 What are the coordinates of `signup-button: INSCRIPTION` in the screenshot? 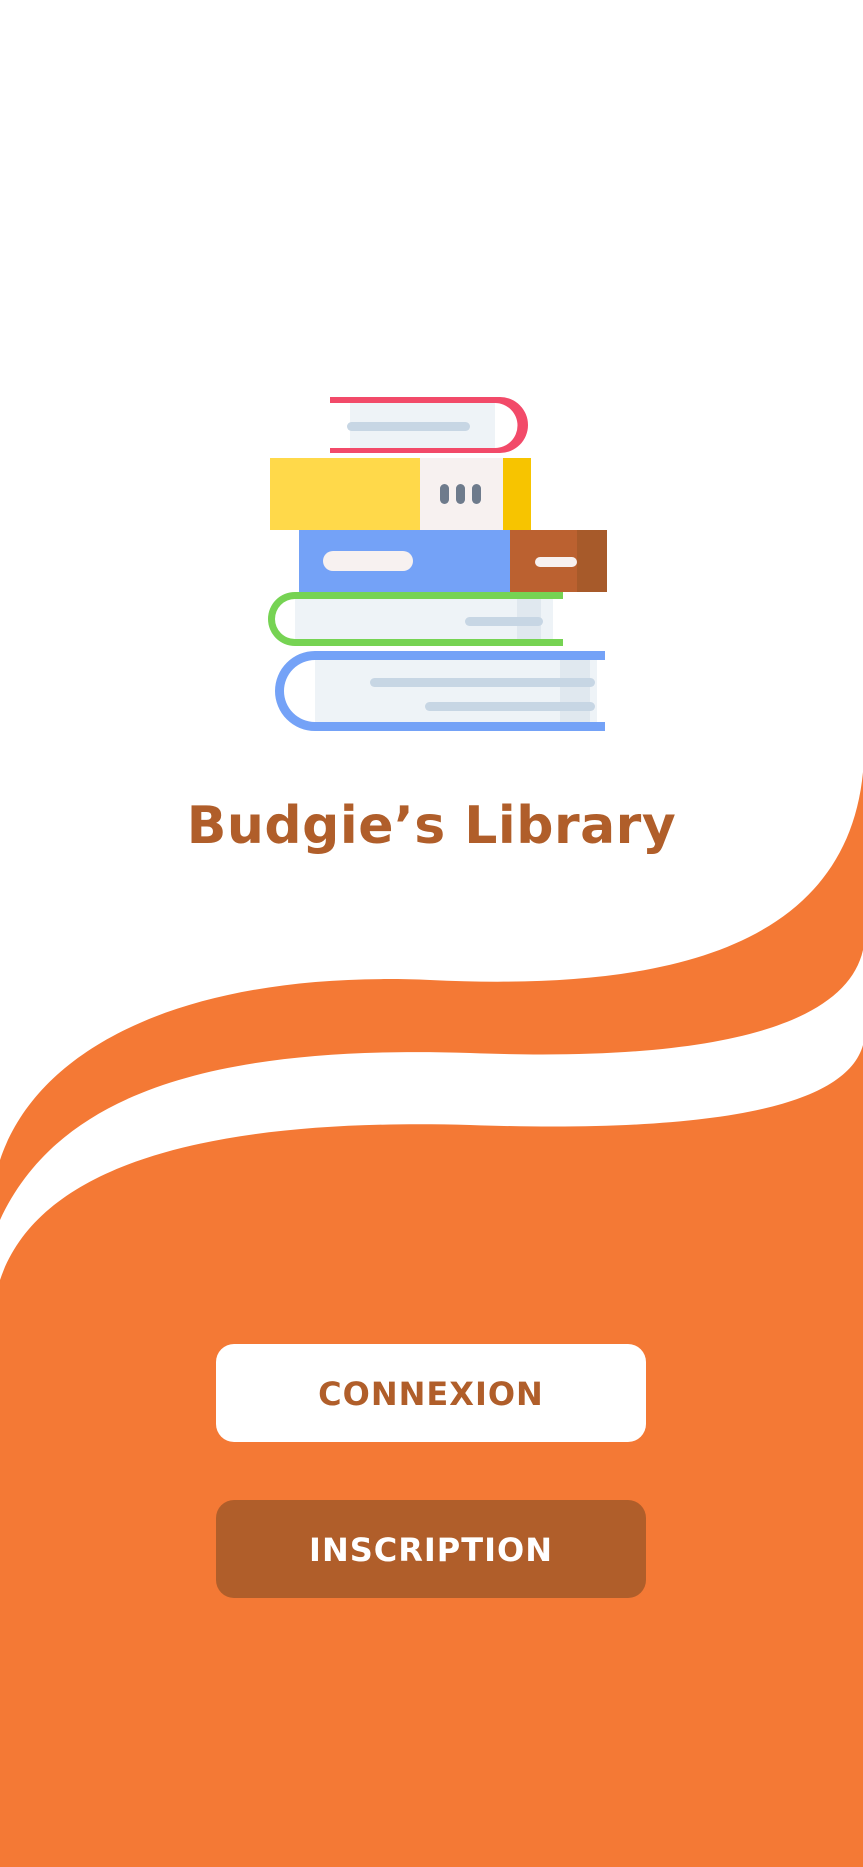 It's located at (431, 1549).